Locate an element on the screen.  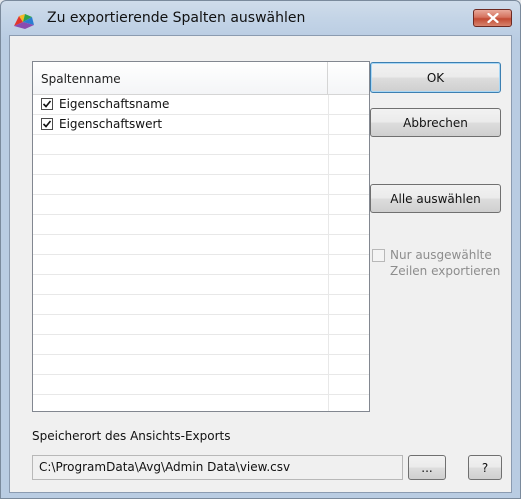
close-icon is located at coordinates (492, 18).